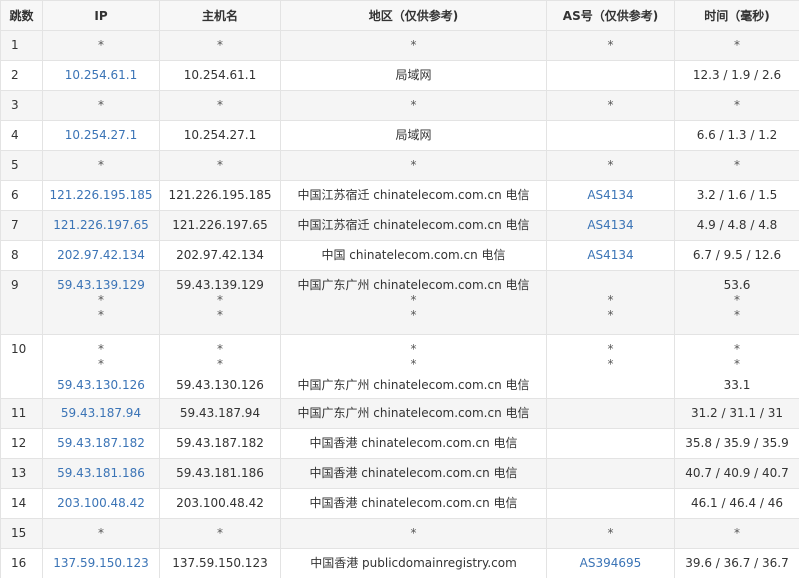 This screenshot has height=578, width=799. I want to click on ip-link: 121.226.195.185, so click(101, 195).